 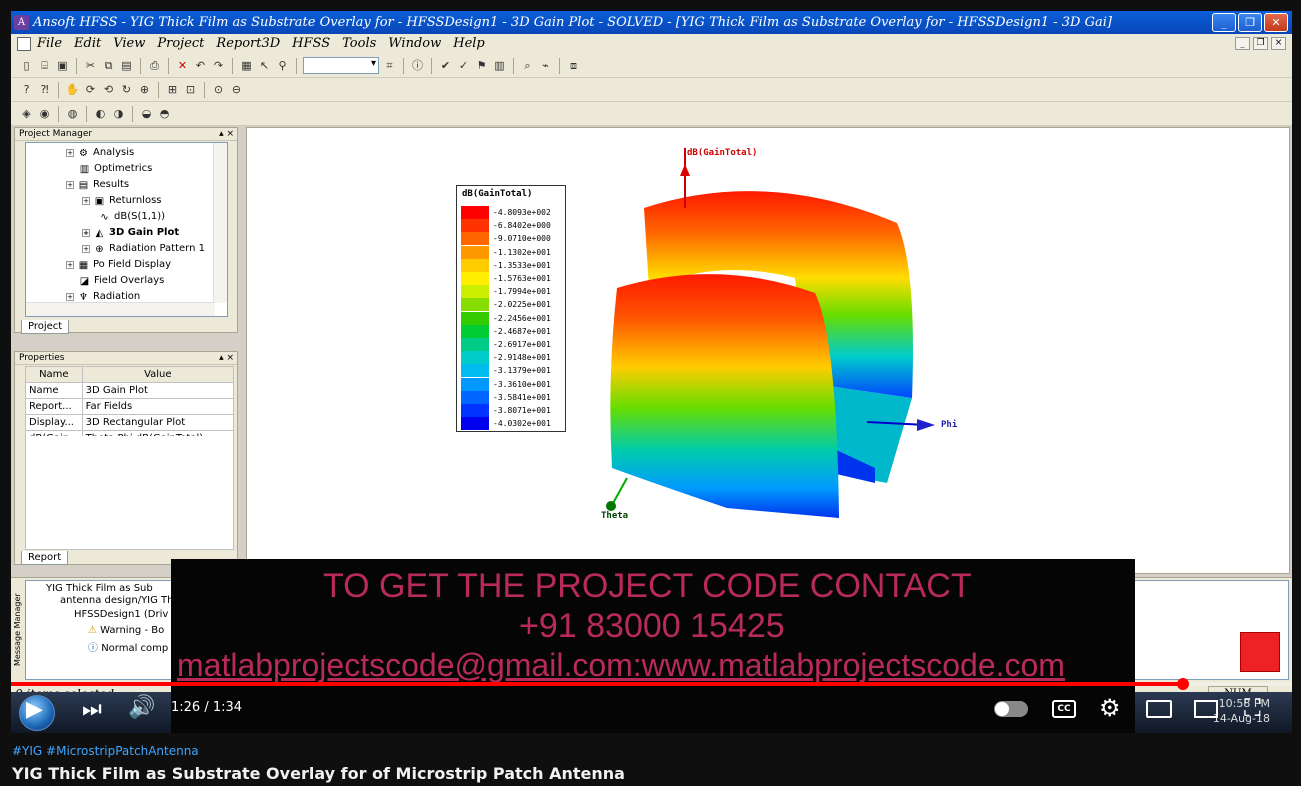 What do you see at coordinates (236, 89) in the screenshot?
I see `zoom-out-icon: ⊖` at bounding box center [236, 89].